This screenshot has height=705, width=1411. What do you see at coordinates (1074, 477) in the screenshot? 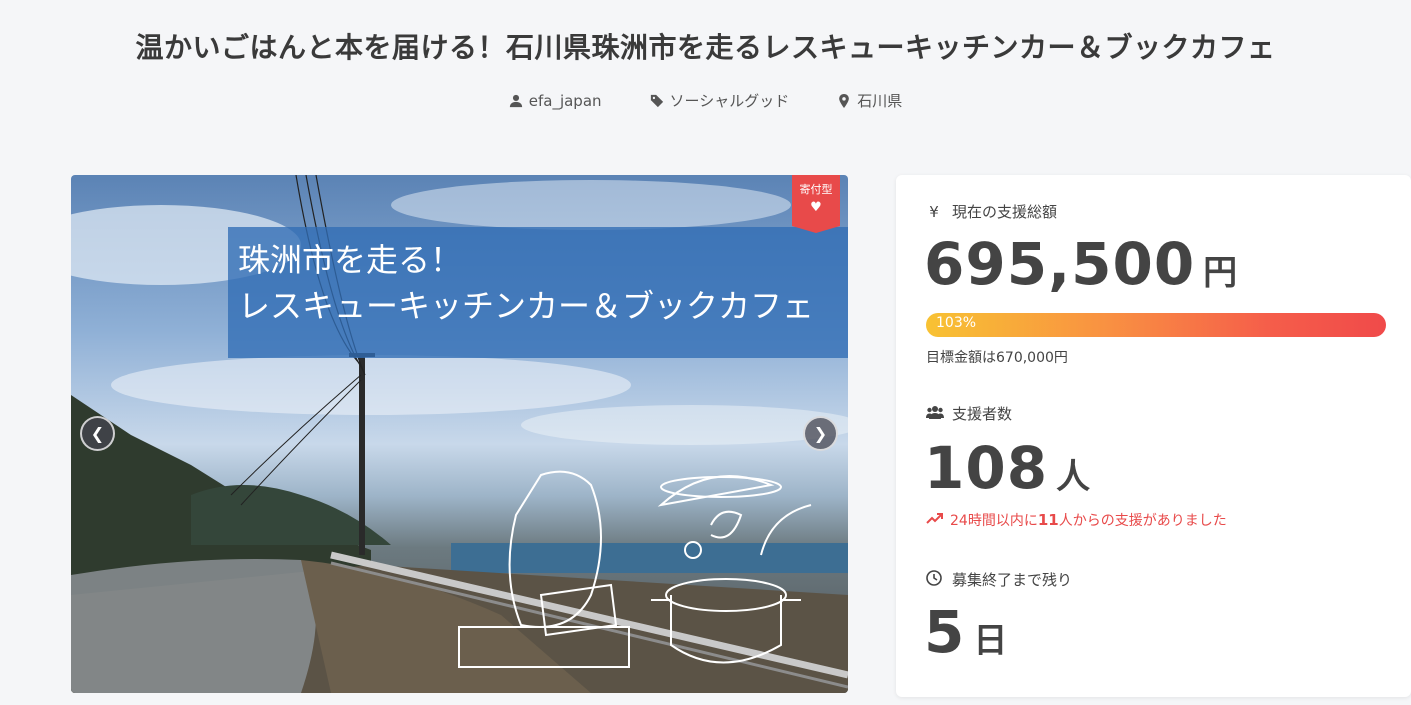
I see `supporters-unit: 人` at bounding box center [1074, 477].